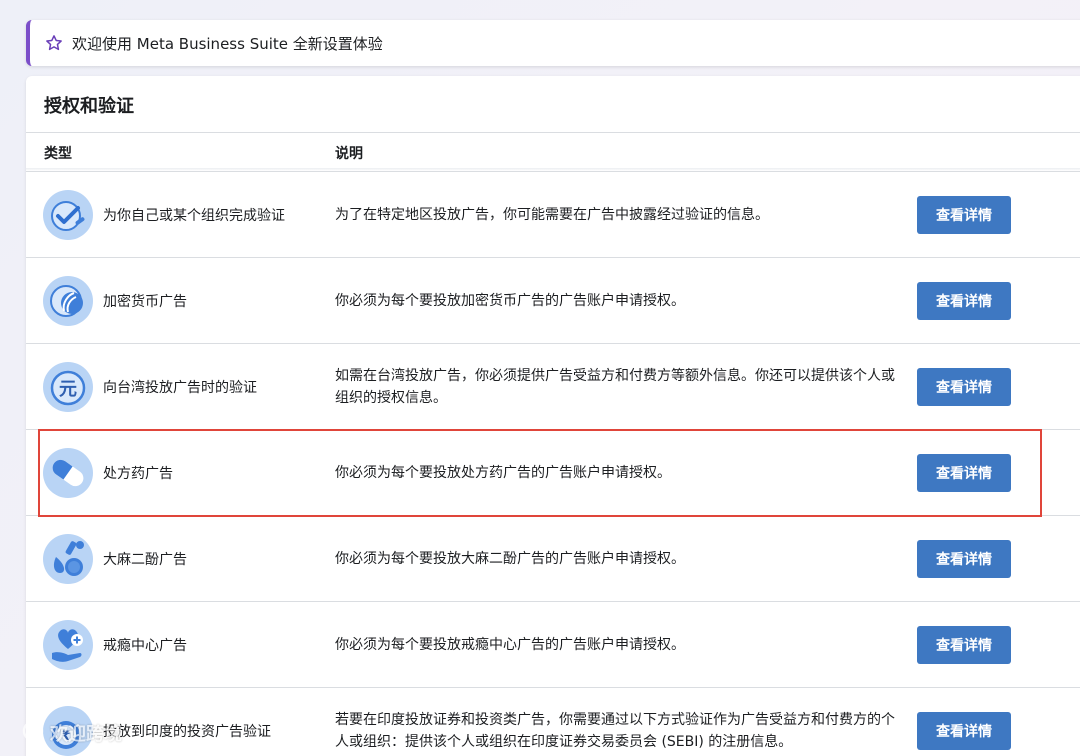  Describe the element at coordinates (68, 645) in the screenshot. I see `heart-hand-icon` at that location.